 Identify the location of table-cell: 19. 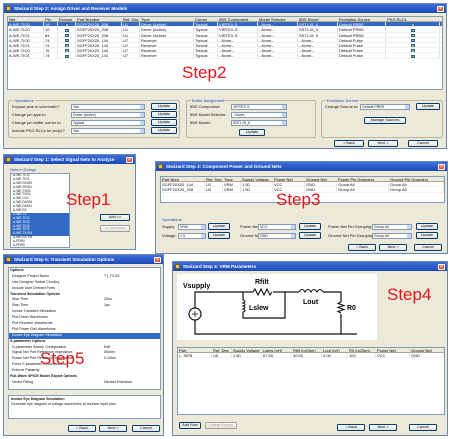
(51, 24).